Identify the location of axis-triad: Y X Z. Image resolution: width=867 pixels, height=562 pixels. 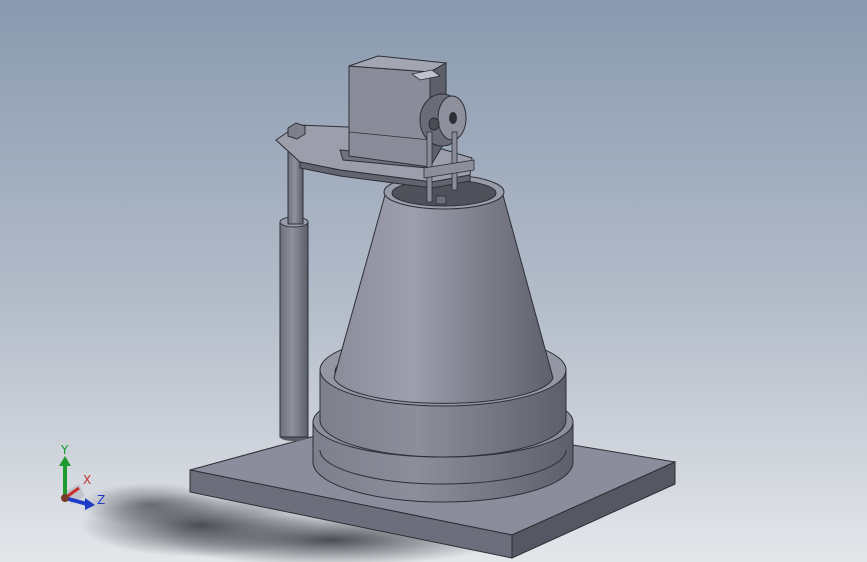
(80, 480).